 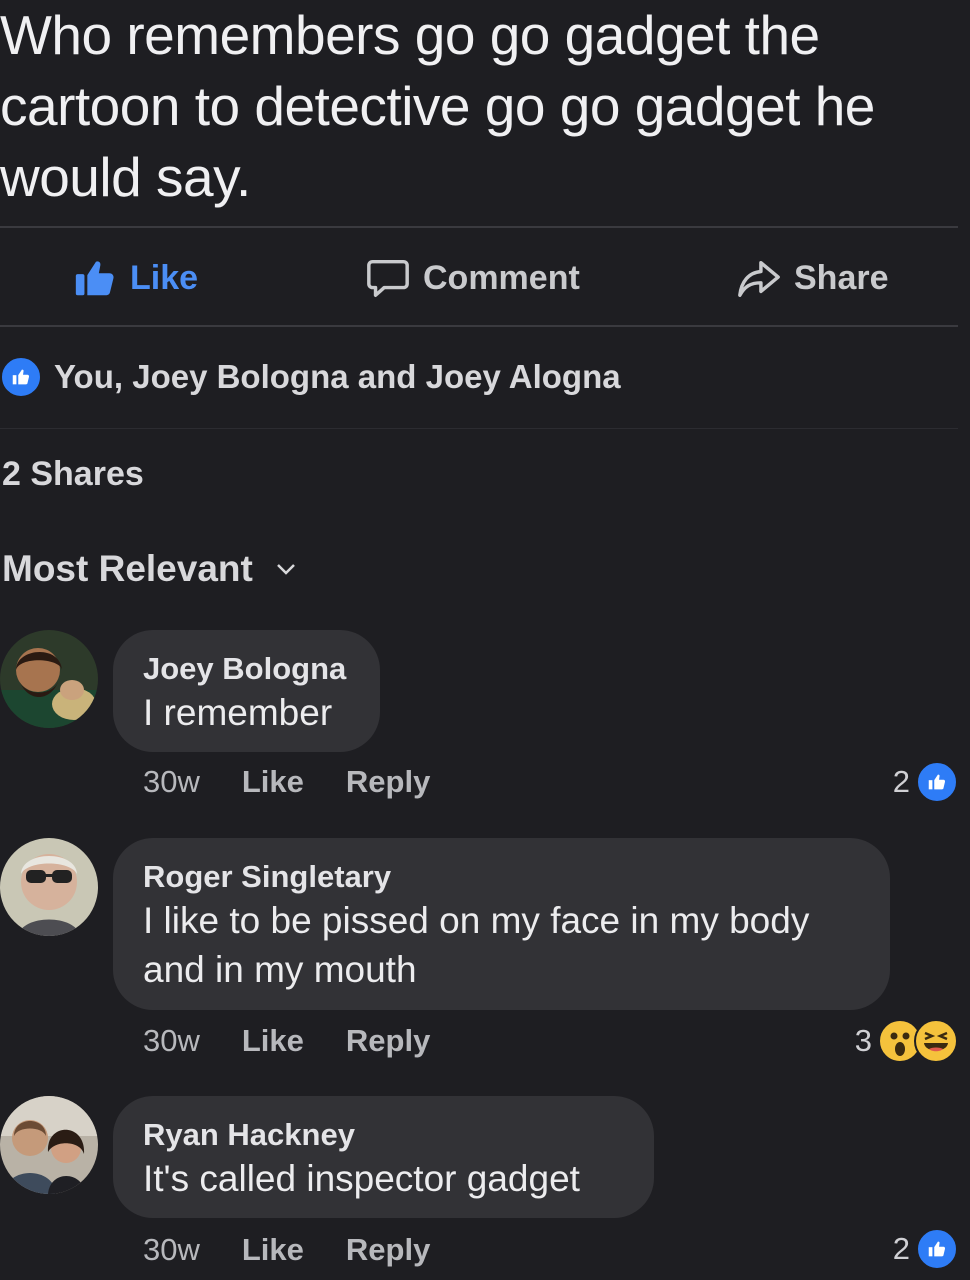 I want to click on comment-button: Comment, so click(x=472, y=278).